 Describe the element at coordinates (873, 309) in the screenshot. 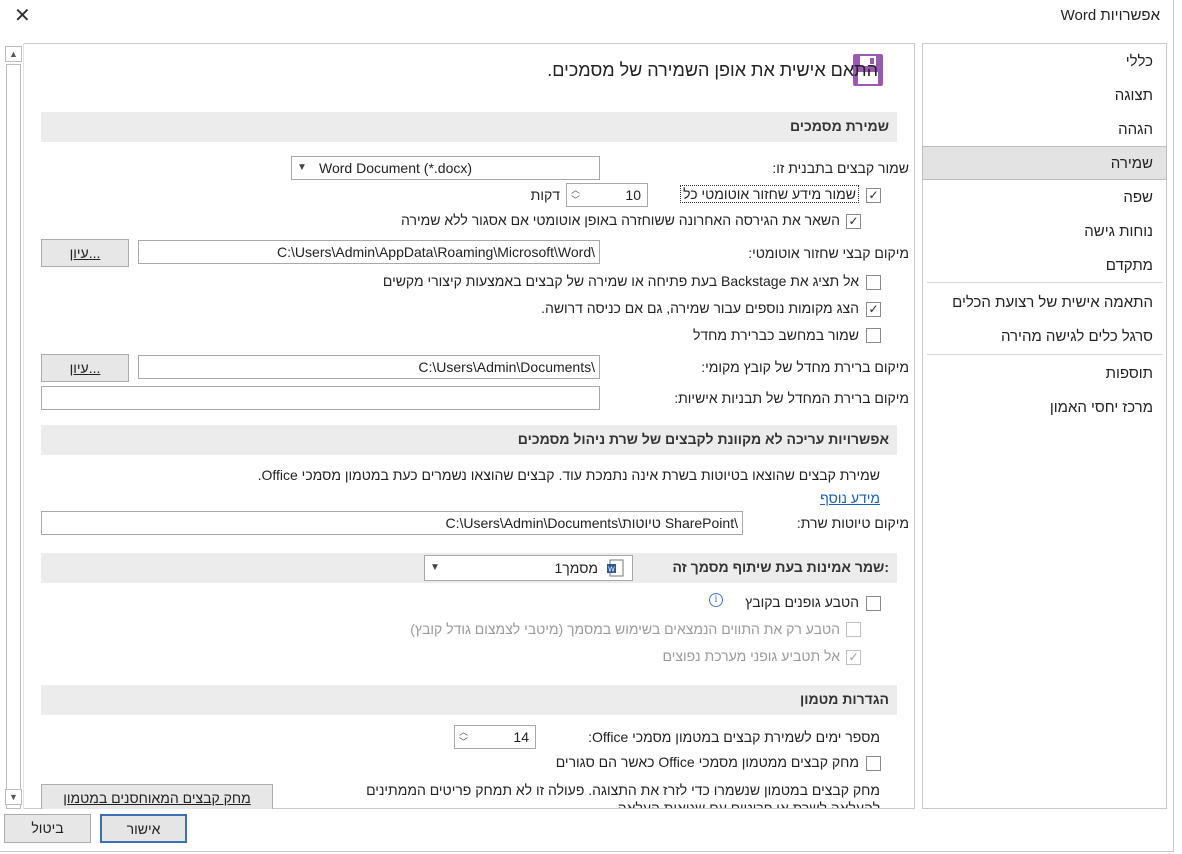

I see `show-extra-locations-checkbox: ✓` at that location.